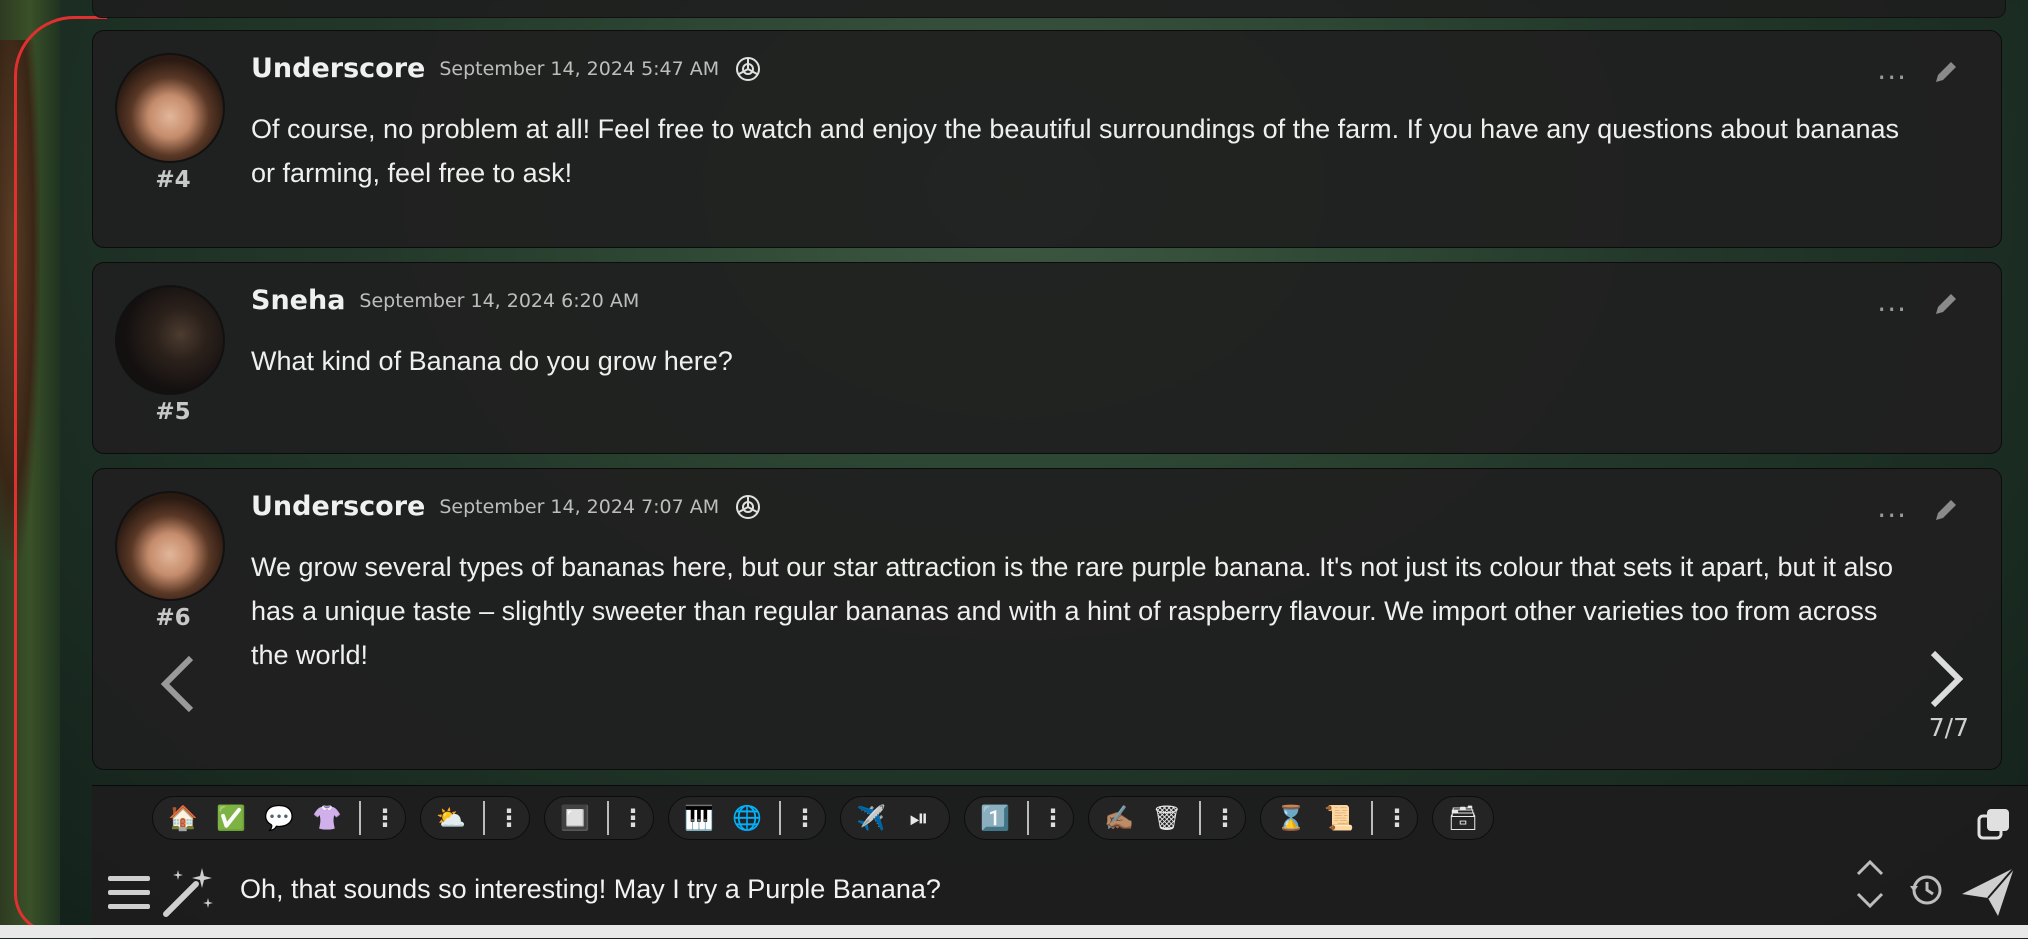  I want to click on toolbar-group: 🗃, so click(1463, 818).